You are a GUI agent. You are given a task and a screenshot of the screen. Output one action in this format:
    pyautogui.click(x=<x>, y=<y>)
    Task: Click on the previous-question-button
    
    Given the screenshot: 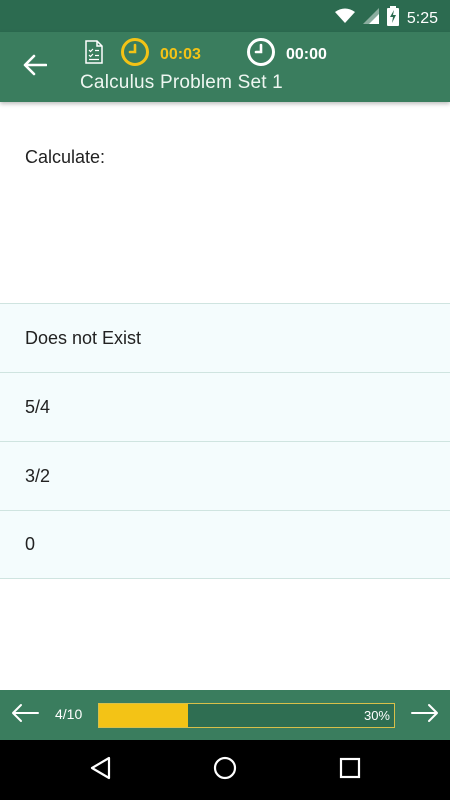 What is the action you would take?
    pyautogui.click(x=25, y=715)
    